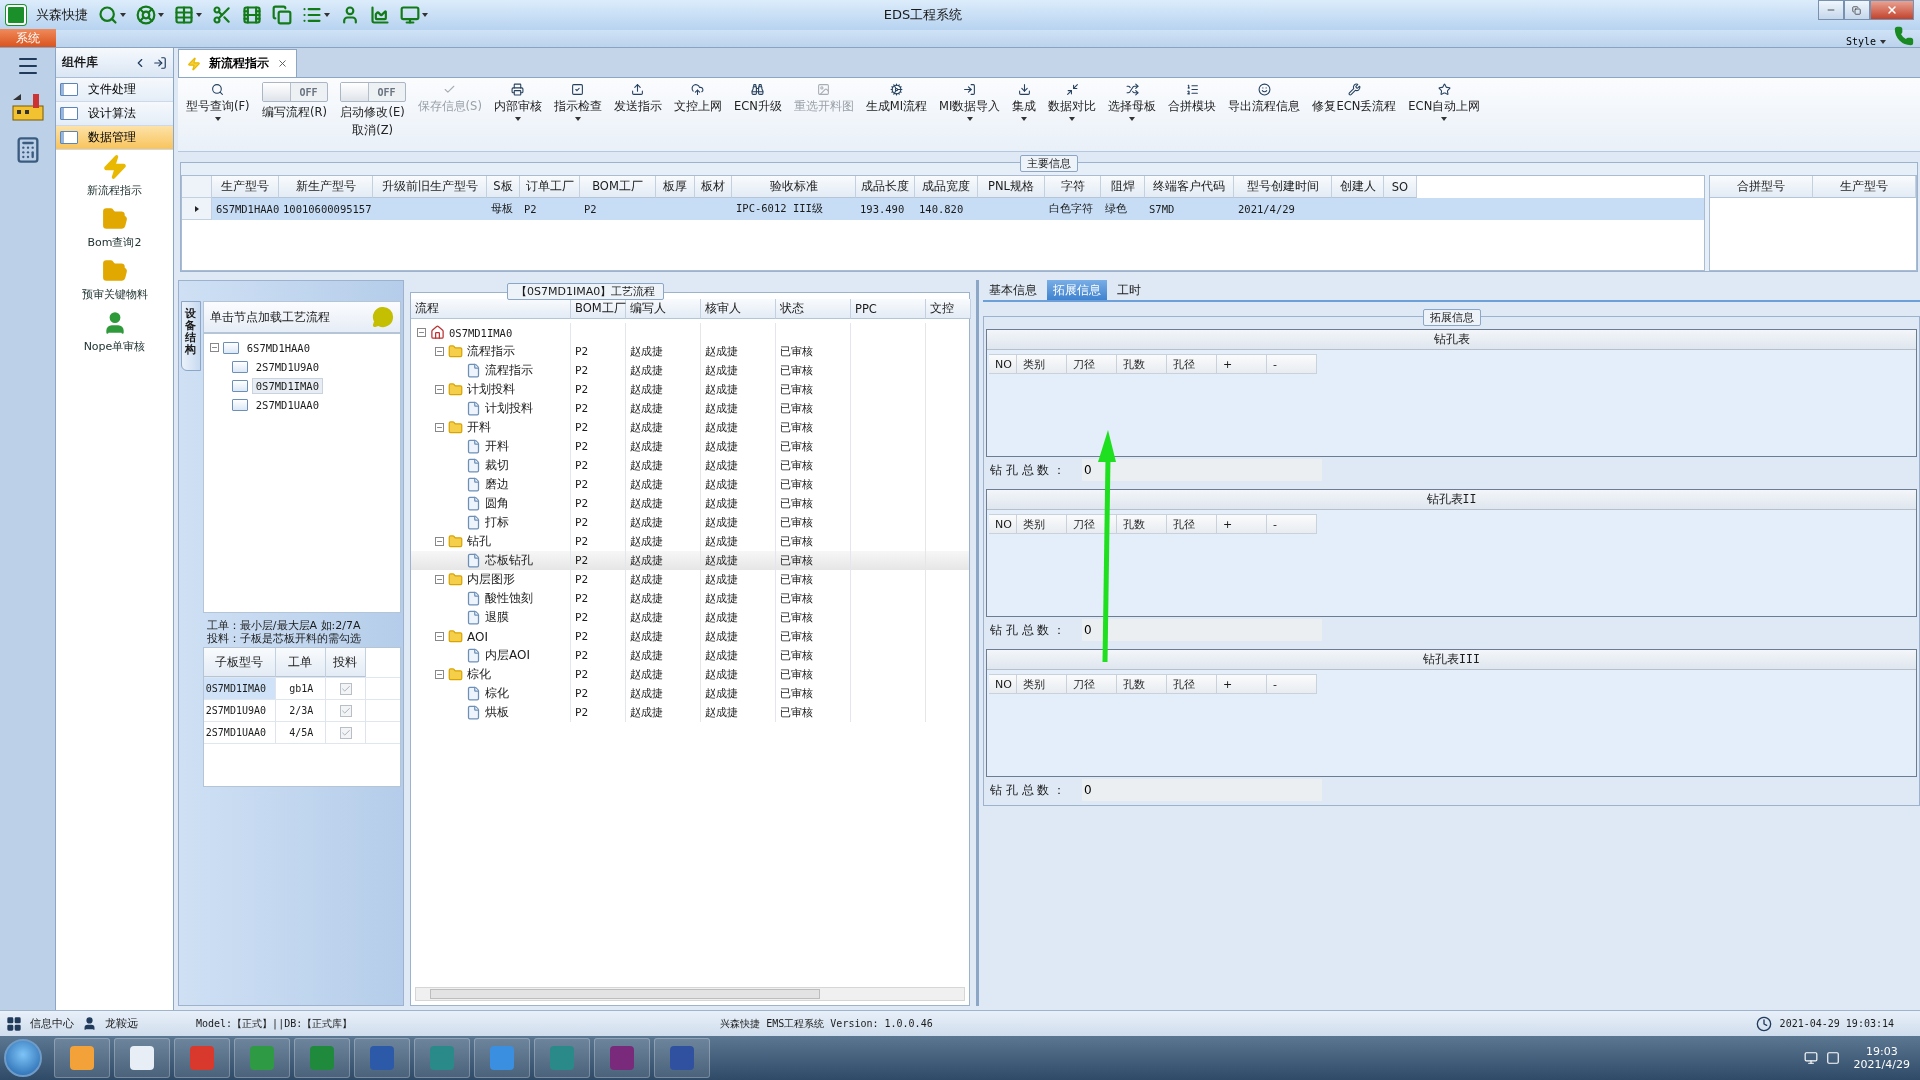 Image resolution: width=1920 pixels, height=1080 pixels. Describe the element at coordinates (197, 209) in the screenshot. I see `row-header` at that location.